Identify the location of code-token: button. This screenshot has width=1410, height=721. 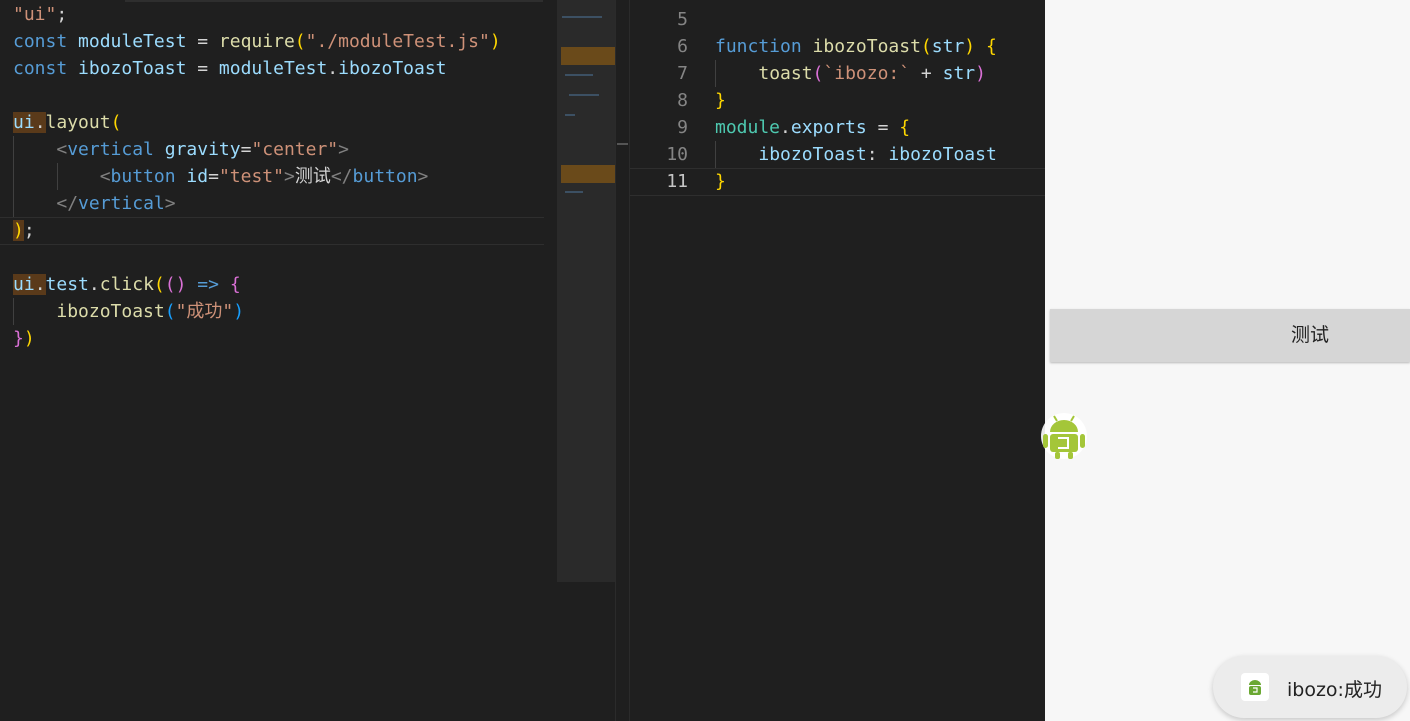
(143, 176).